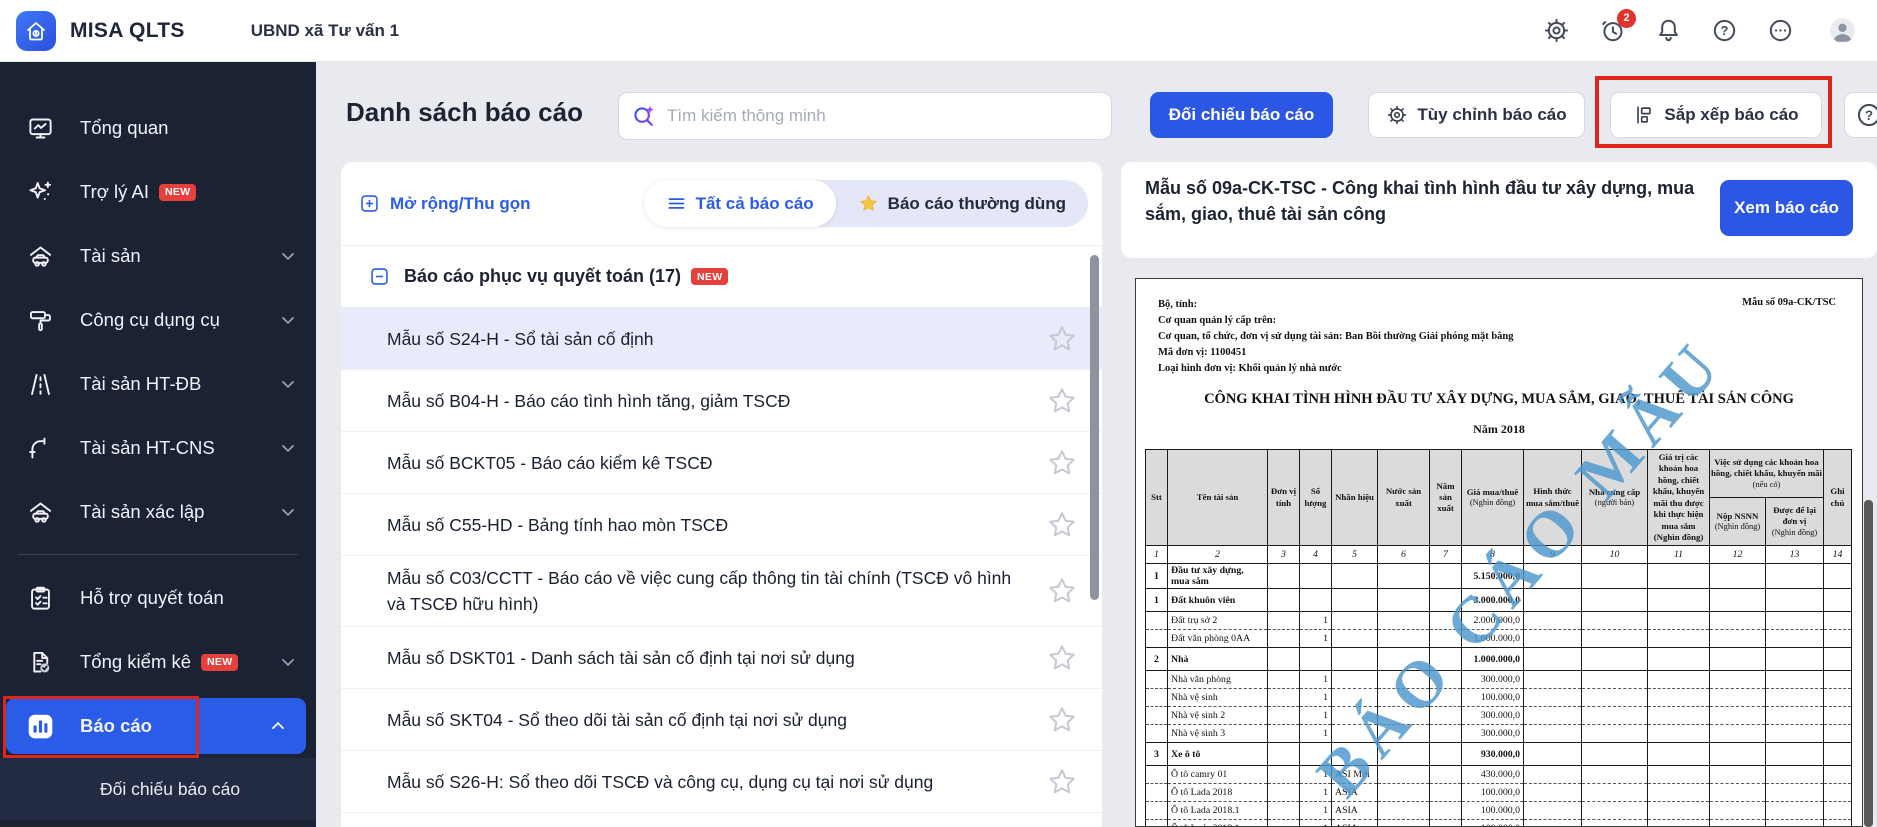  I want to click on sort-reports-button: Sắp xếp báo cáo, so click(1716, 115).